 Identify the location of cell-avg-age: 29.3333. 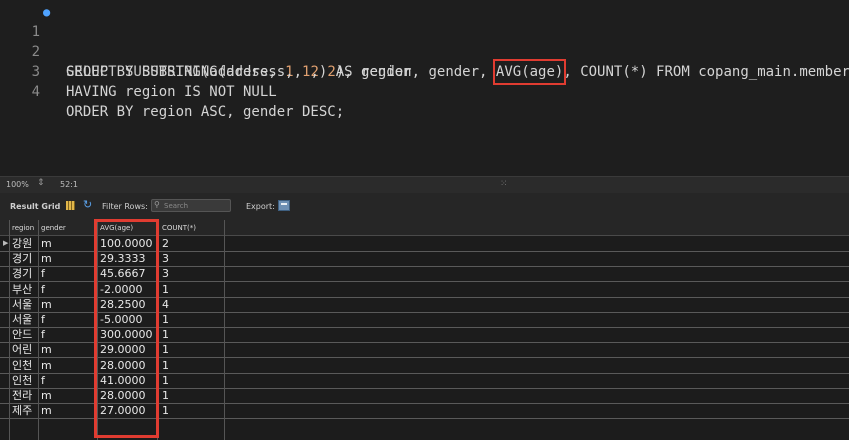
(123, 258).